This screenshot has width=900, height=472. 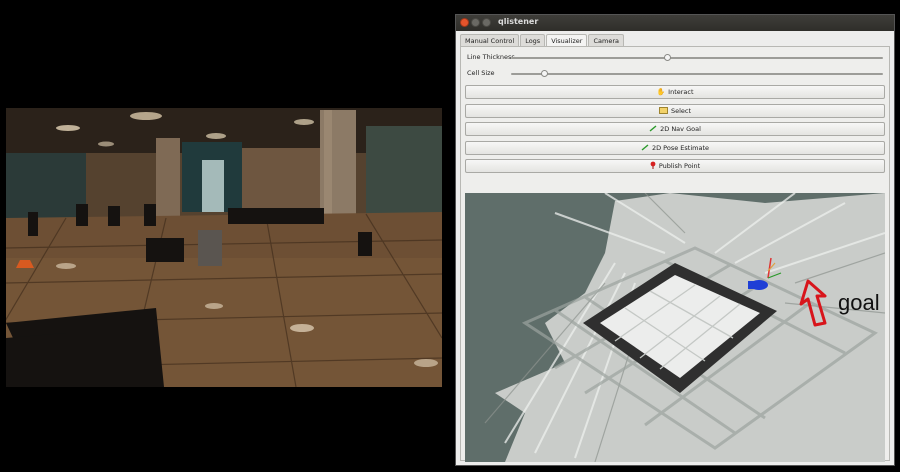 I want to click on line-thickness-label: Line Thickness, so click(x=491, y=57).